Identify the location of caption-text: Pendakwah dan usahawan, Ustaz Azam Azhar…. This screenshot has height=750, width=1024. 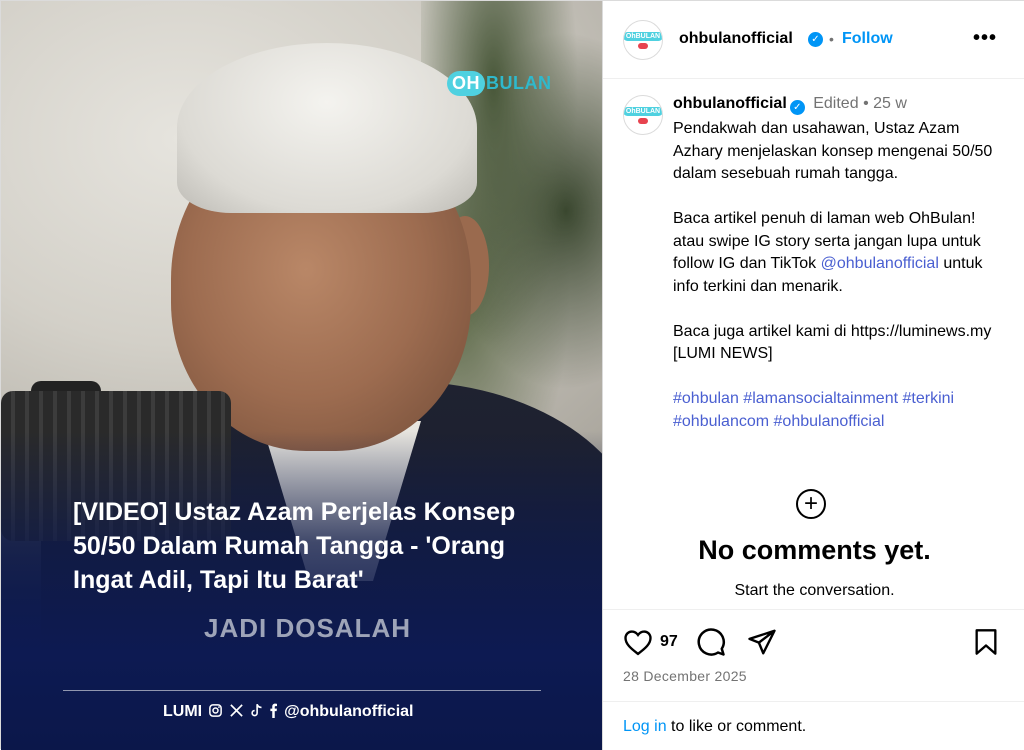
(838, 275).